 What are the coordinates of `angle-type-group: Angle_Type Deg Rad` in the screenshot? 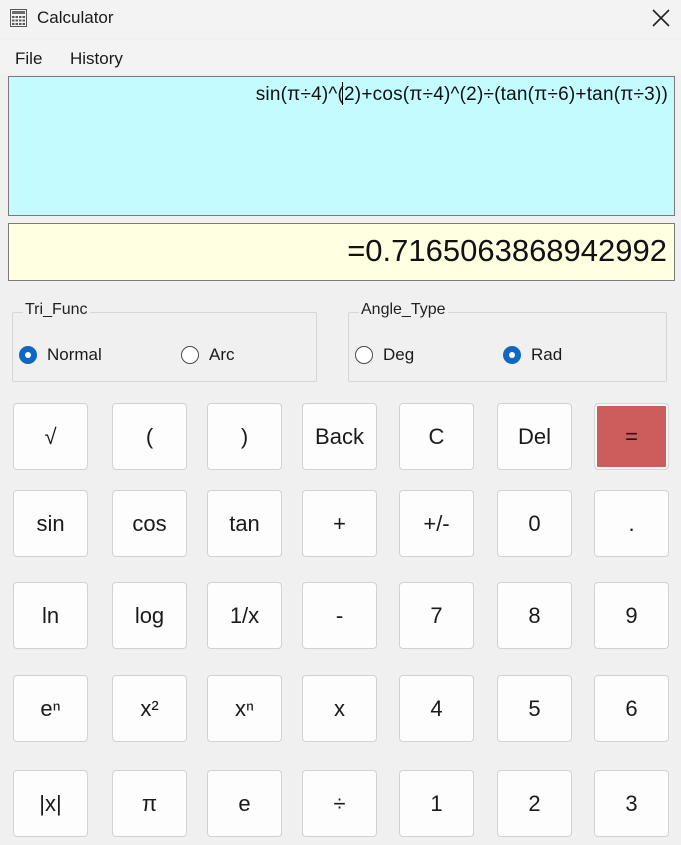 It's located at (507, 341).